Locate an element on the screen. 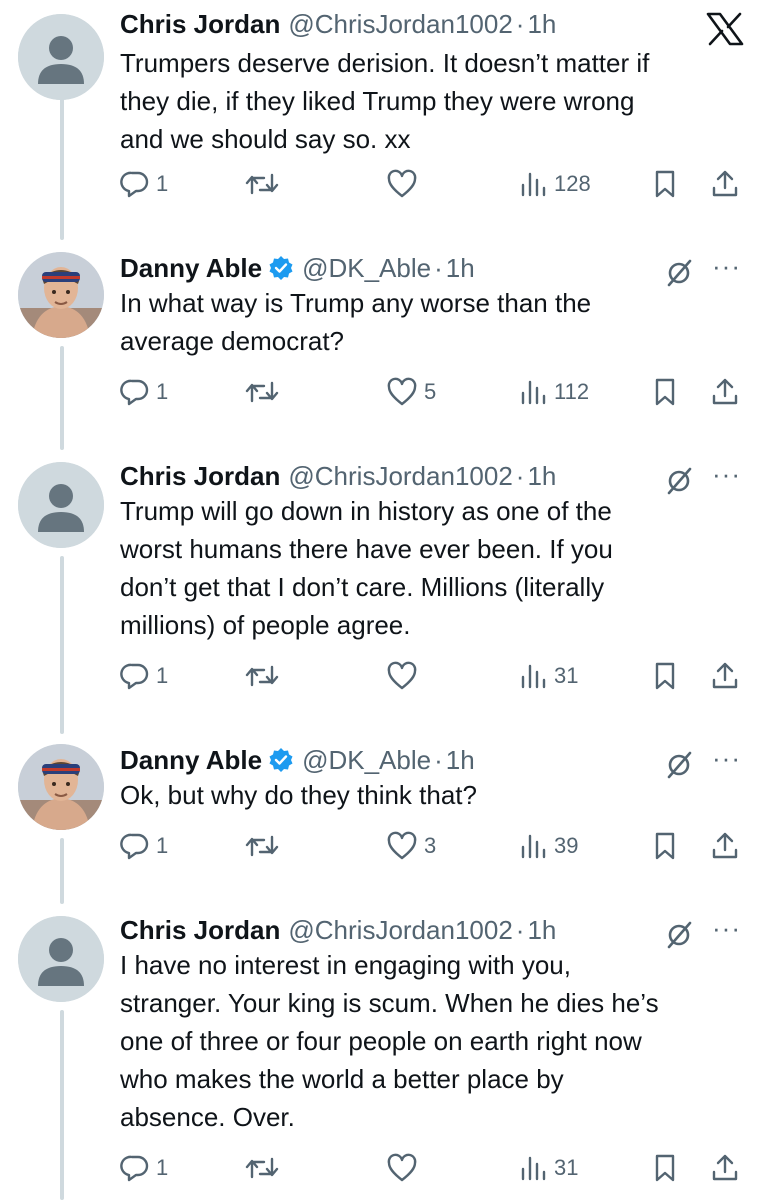  bookmark-icon is located at coordinates (665, 1168).